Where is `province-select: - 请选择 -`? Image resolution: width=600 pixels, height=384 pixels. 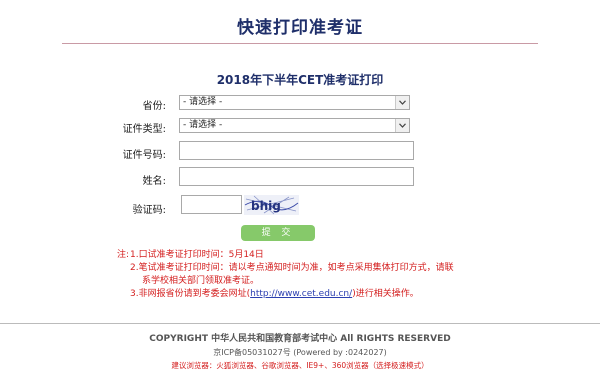
province-select: - 请选择 - is located at coordinates (294, 102).